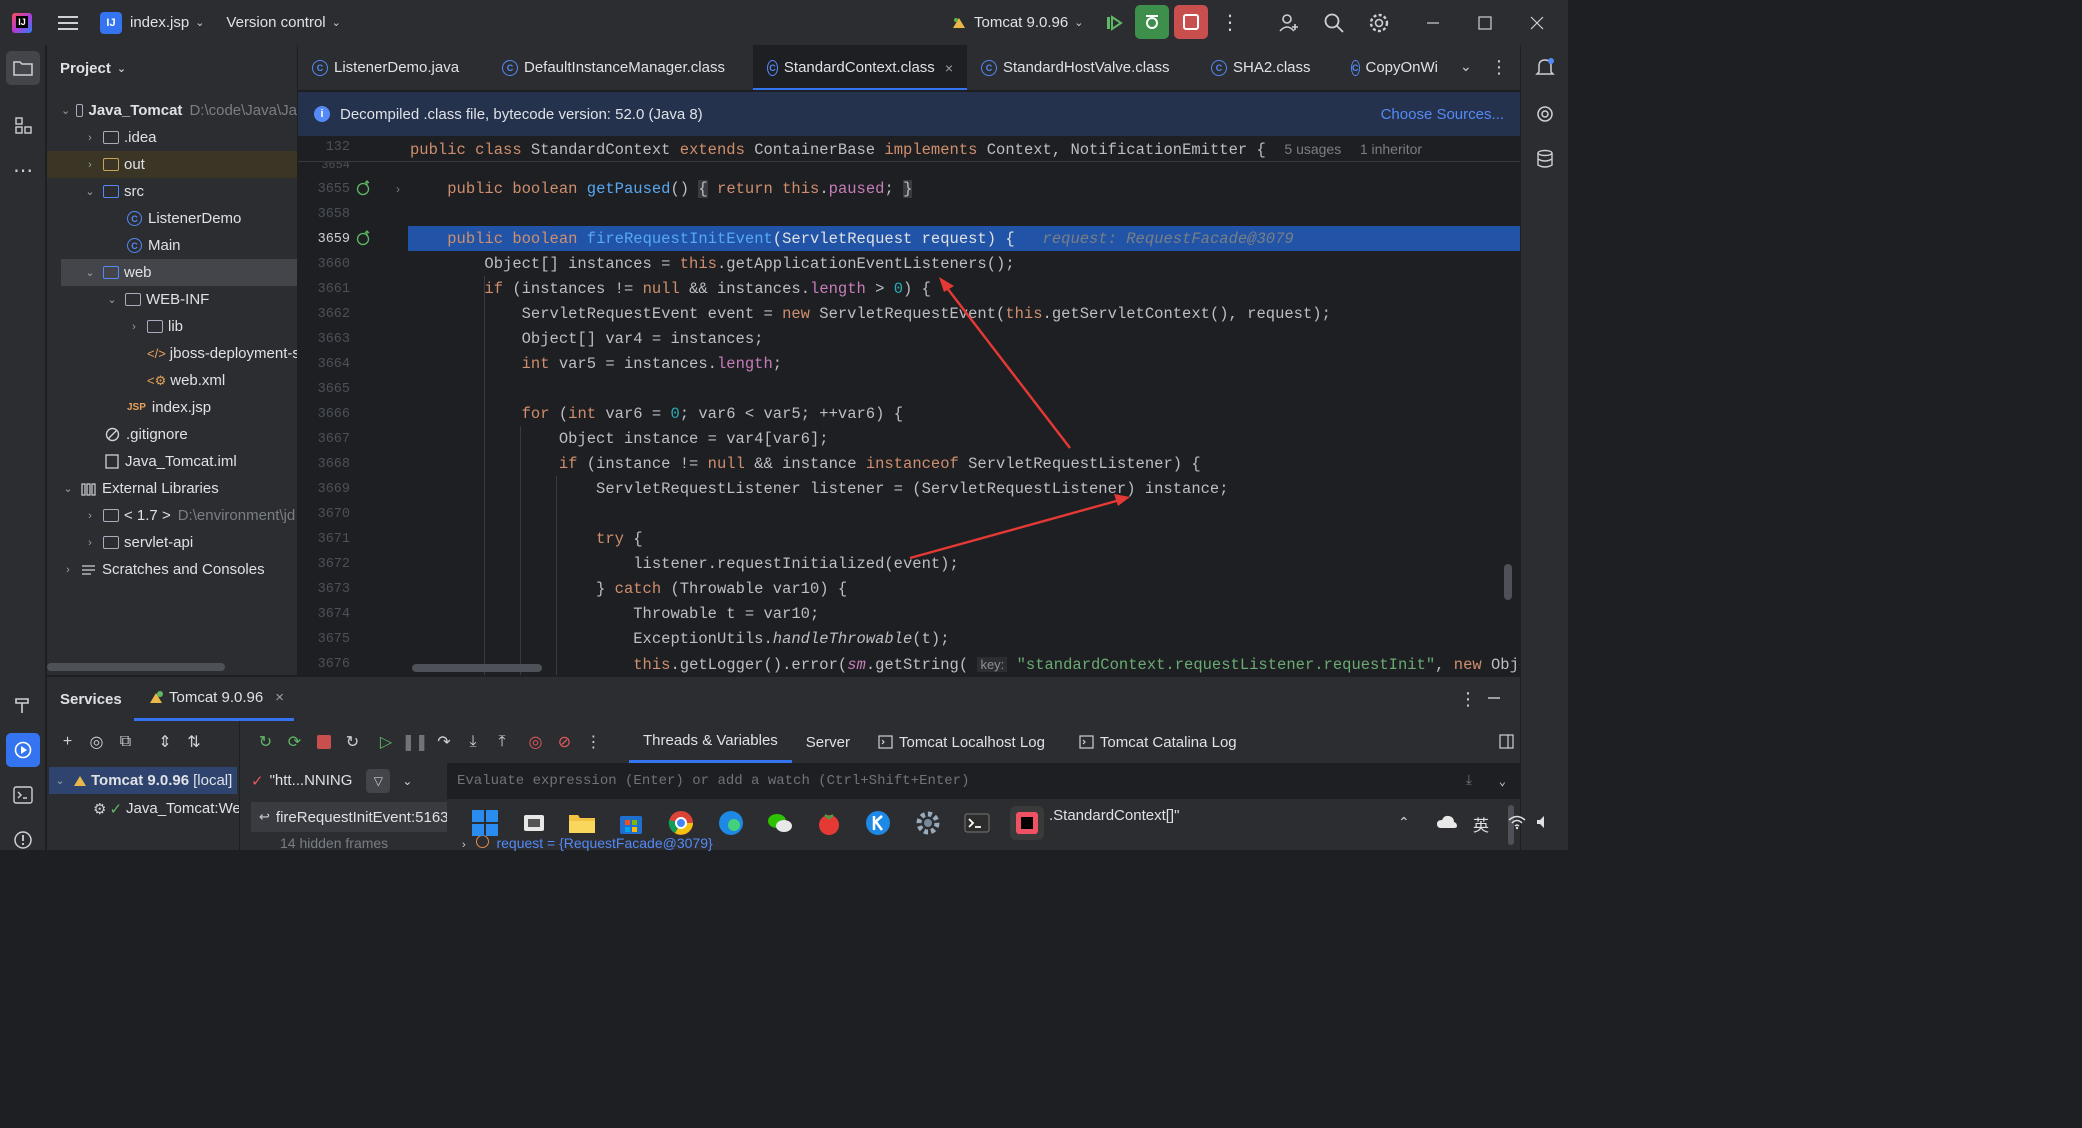 This screenshot has width=2082, height=1128. Describe the element at coordinates (378, 780) in the screenshot. I see `filter-icon: ▽` at that location.